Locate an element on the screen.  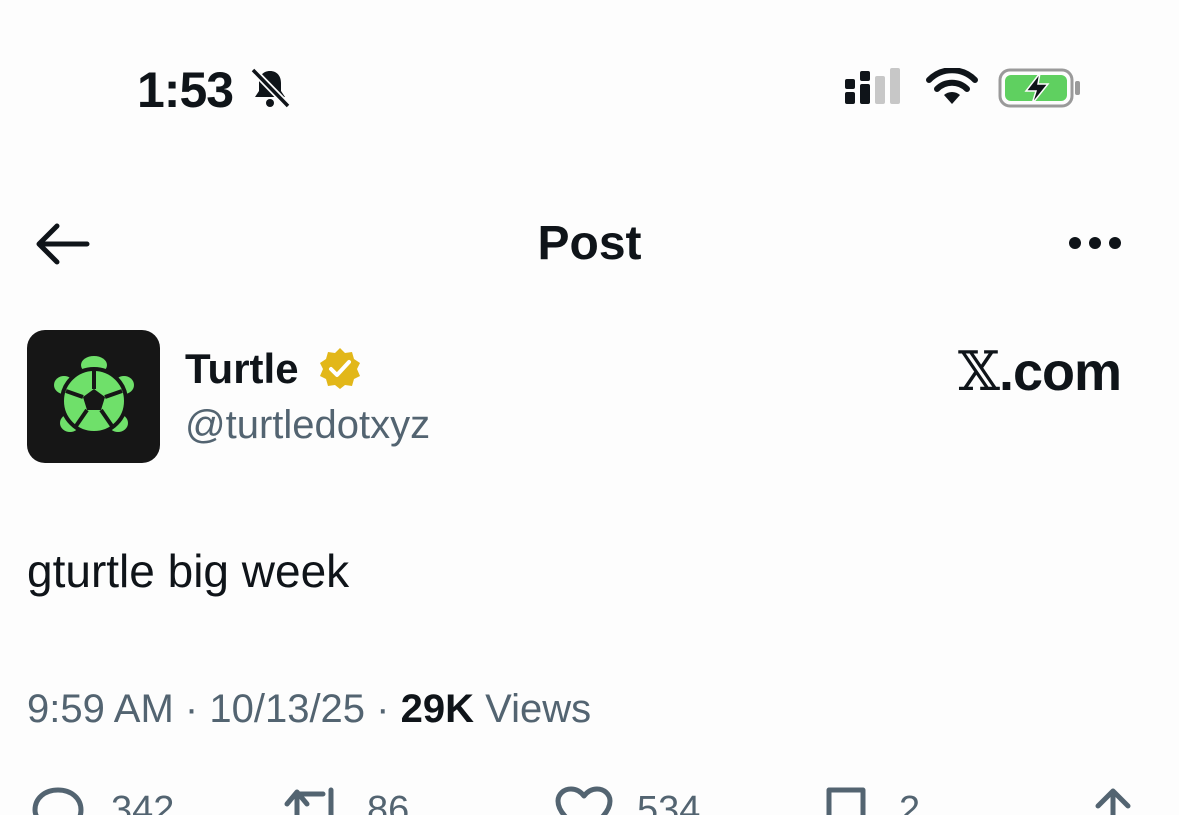
like-count: 534 is located at coordinates (669, 802).